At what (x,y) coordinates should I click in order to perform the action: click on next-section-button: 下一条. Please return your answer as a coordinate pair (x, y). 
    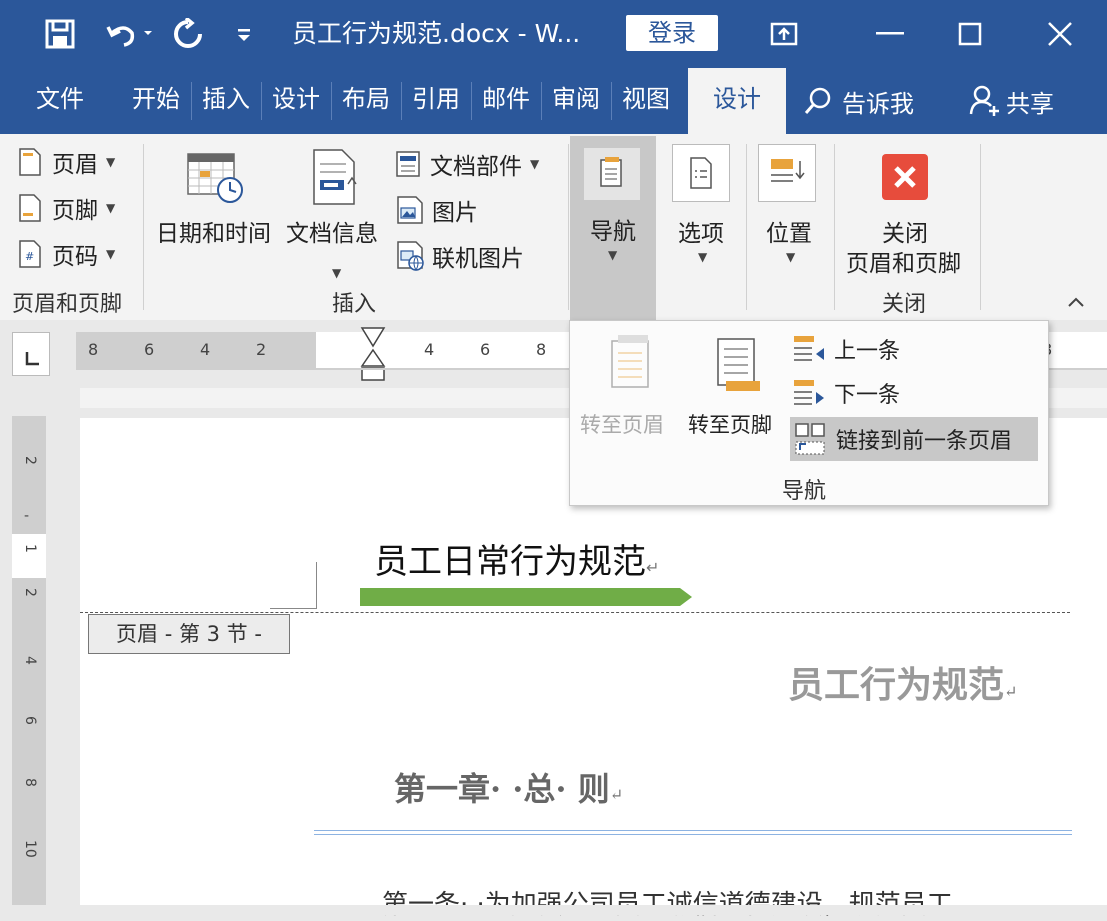
    Looking at the image, I should click on (846, 393).